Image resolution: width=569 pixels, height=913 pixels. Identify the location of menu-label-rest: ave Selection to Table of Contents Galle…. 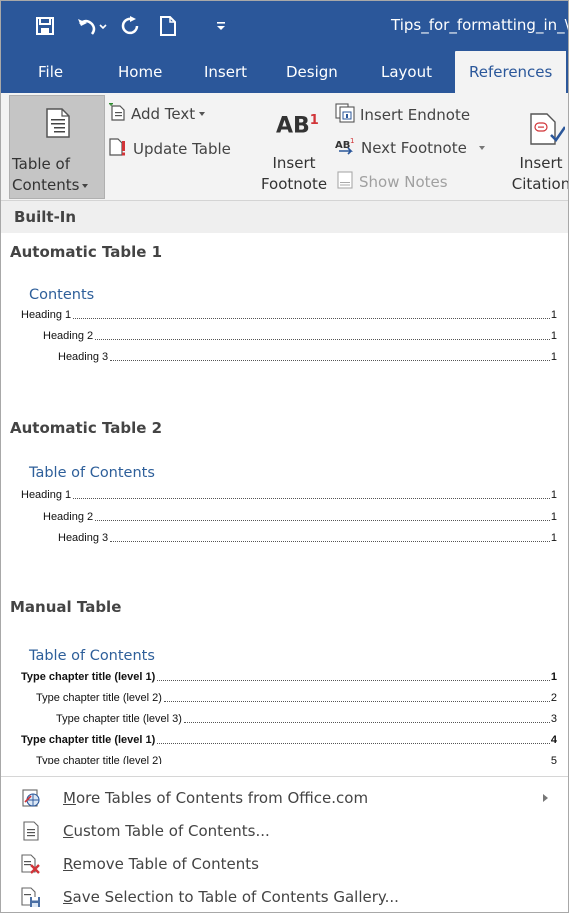
(235, 897).